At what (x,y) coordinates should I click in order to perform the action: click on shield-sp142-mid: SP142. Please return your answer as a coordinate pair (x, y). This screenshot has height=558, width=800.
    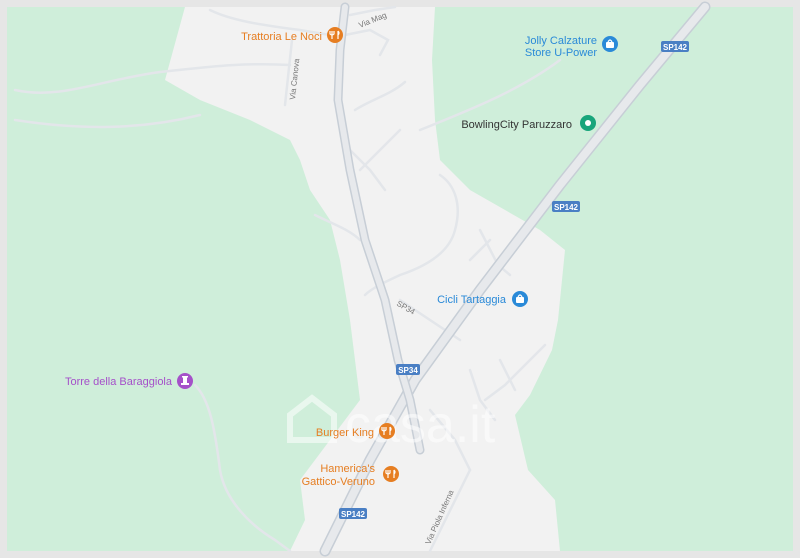
    Looking at the image, I should click on (566, 206).